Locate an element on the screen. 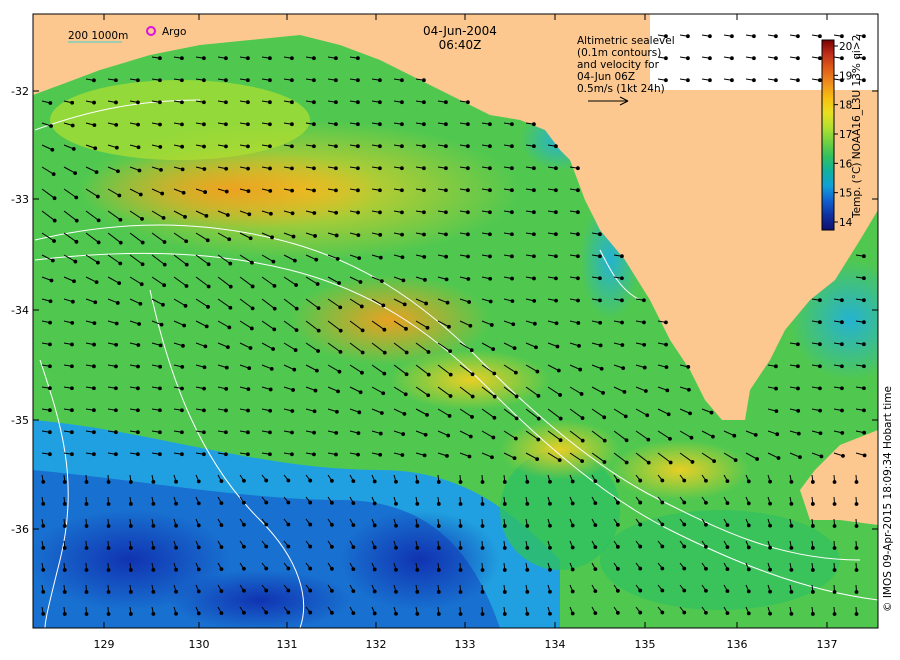  lat-tick-label: -36 is located at coordinates (20, 529).